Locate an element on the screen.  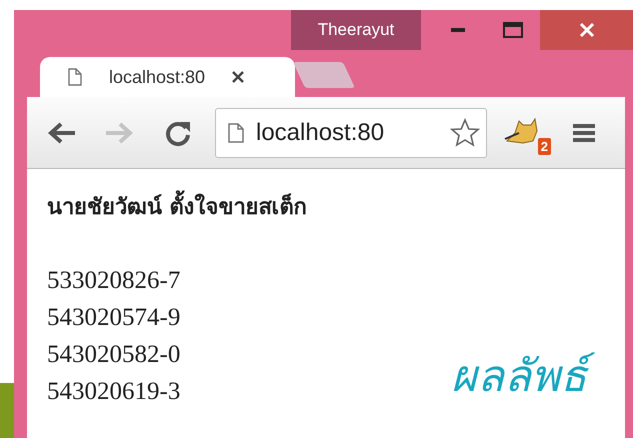
close-button is located at coordinates (586, 30).